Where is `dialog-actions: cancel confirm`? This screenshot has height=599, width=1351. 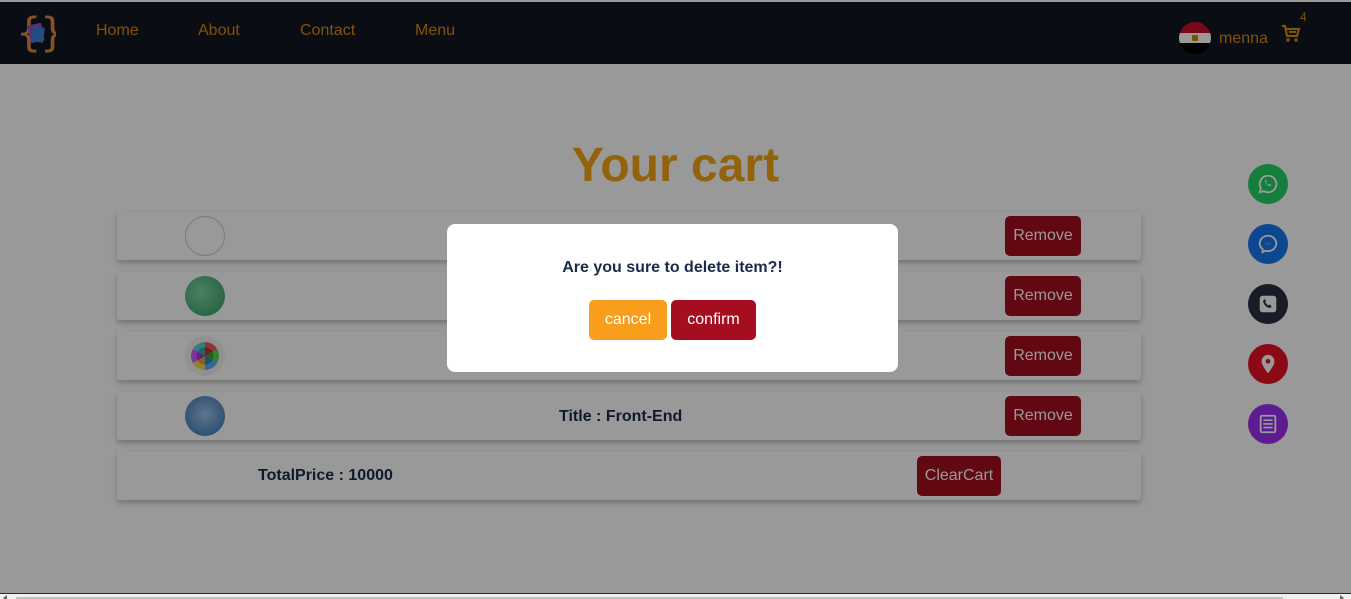
dialog-actions: cancel confirm is located at coordinates (679, 320).